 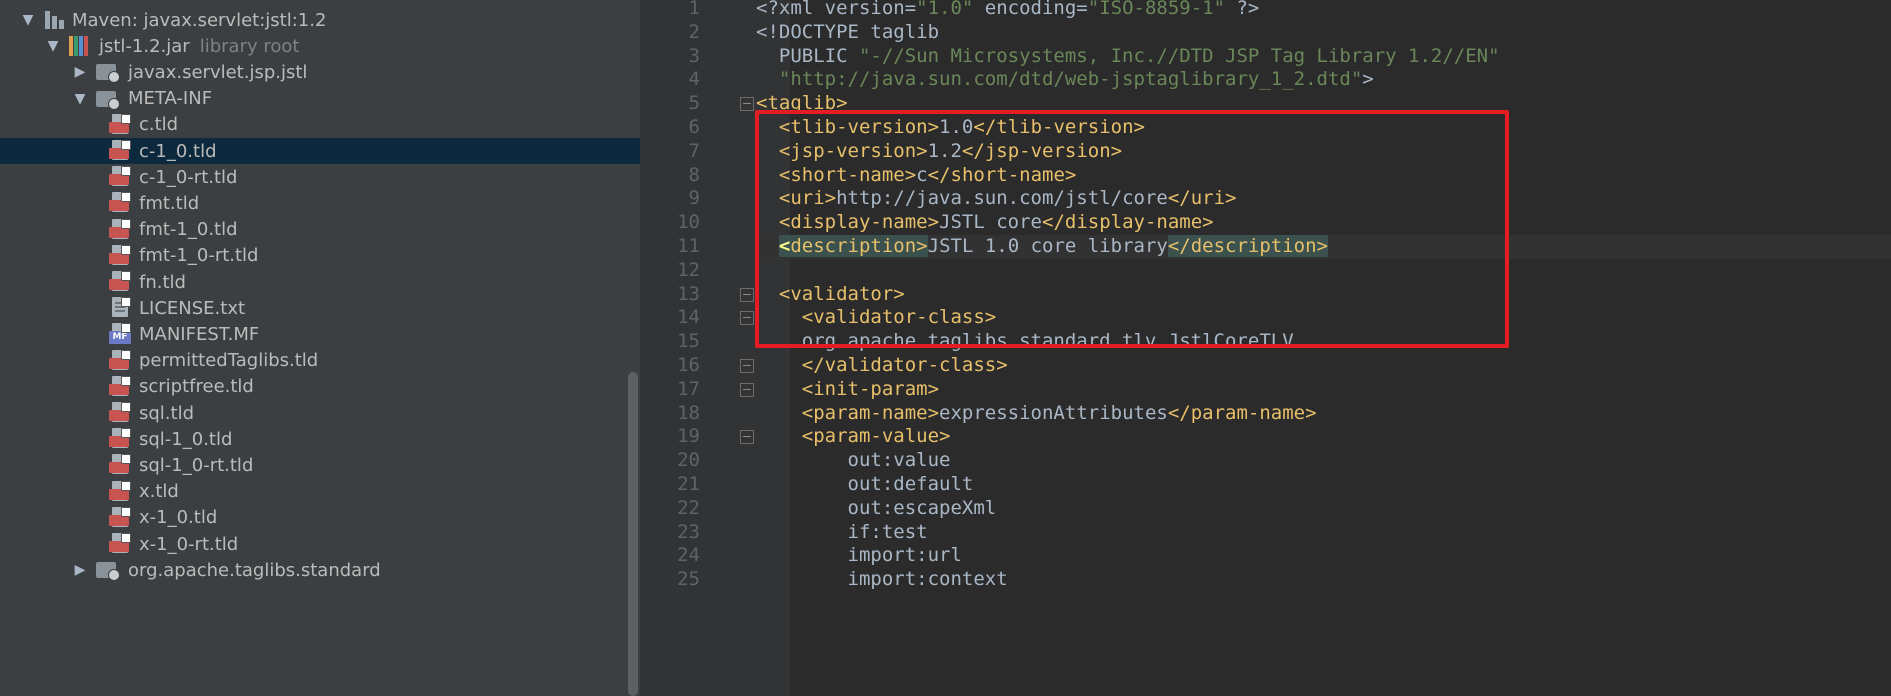 I want to click on tree-row: ▼ Maven: javax.servlet:jstl:1.2, so click(x=320, y=20).